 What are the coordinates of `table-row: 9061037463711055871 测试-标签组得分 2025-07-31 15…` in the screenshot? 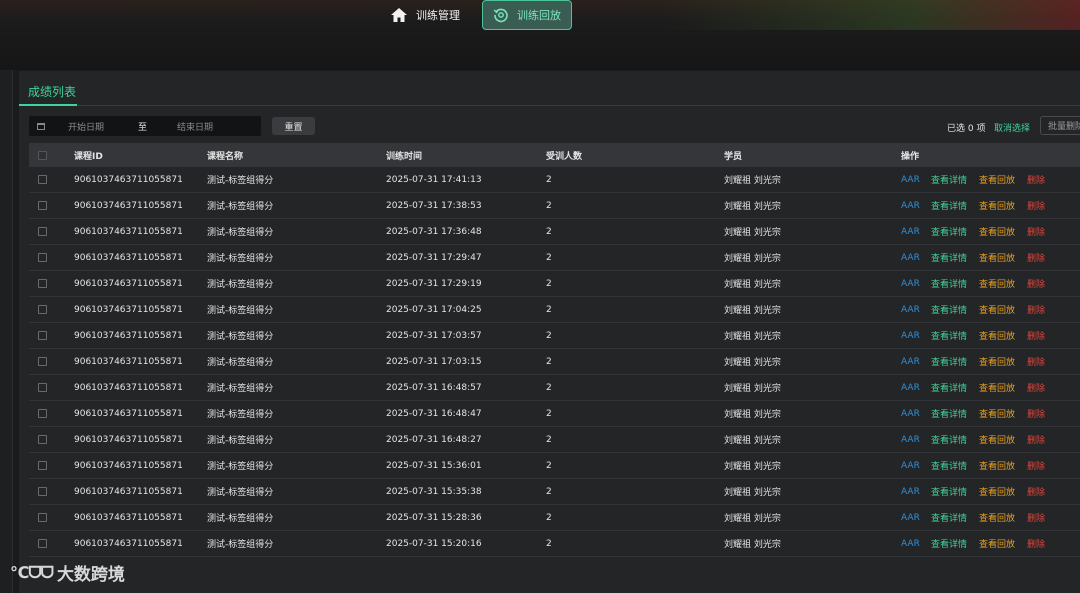 It's located at (554, 544).